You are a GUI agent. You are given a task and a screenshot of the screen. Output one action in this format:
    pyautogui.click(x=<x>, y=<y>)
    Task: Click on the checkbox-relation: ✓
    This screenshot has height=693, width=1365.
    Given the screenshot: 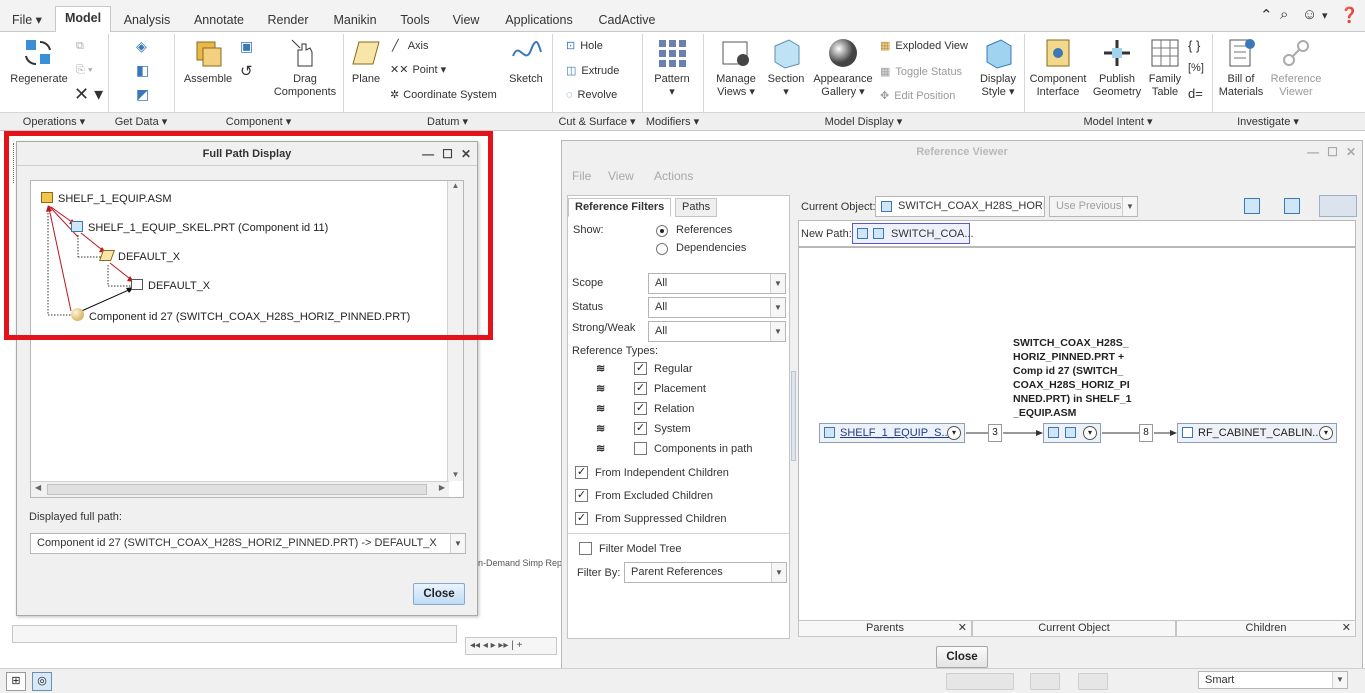 What is the action you would take?
    pyautogui.click(x=640, y=408)
    